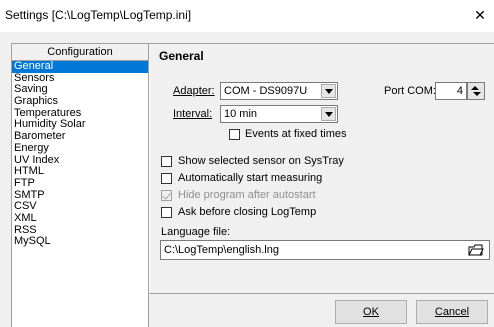 Image resolution: width=494 pixels, height=327 pixels. Describe the element at coordinates (194, 91) in the screenshot. I see `adapter-label: Adapter:` at that location.